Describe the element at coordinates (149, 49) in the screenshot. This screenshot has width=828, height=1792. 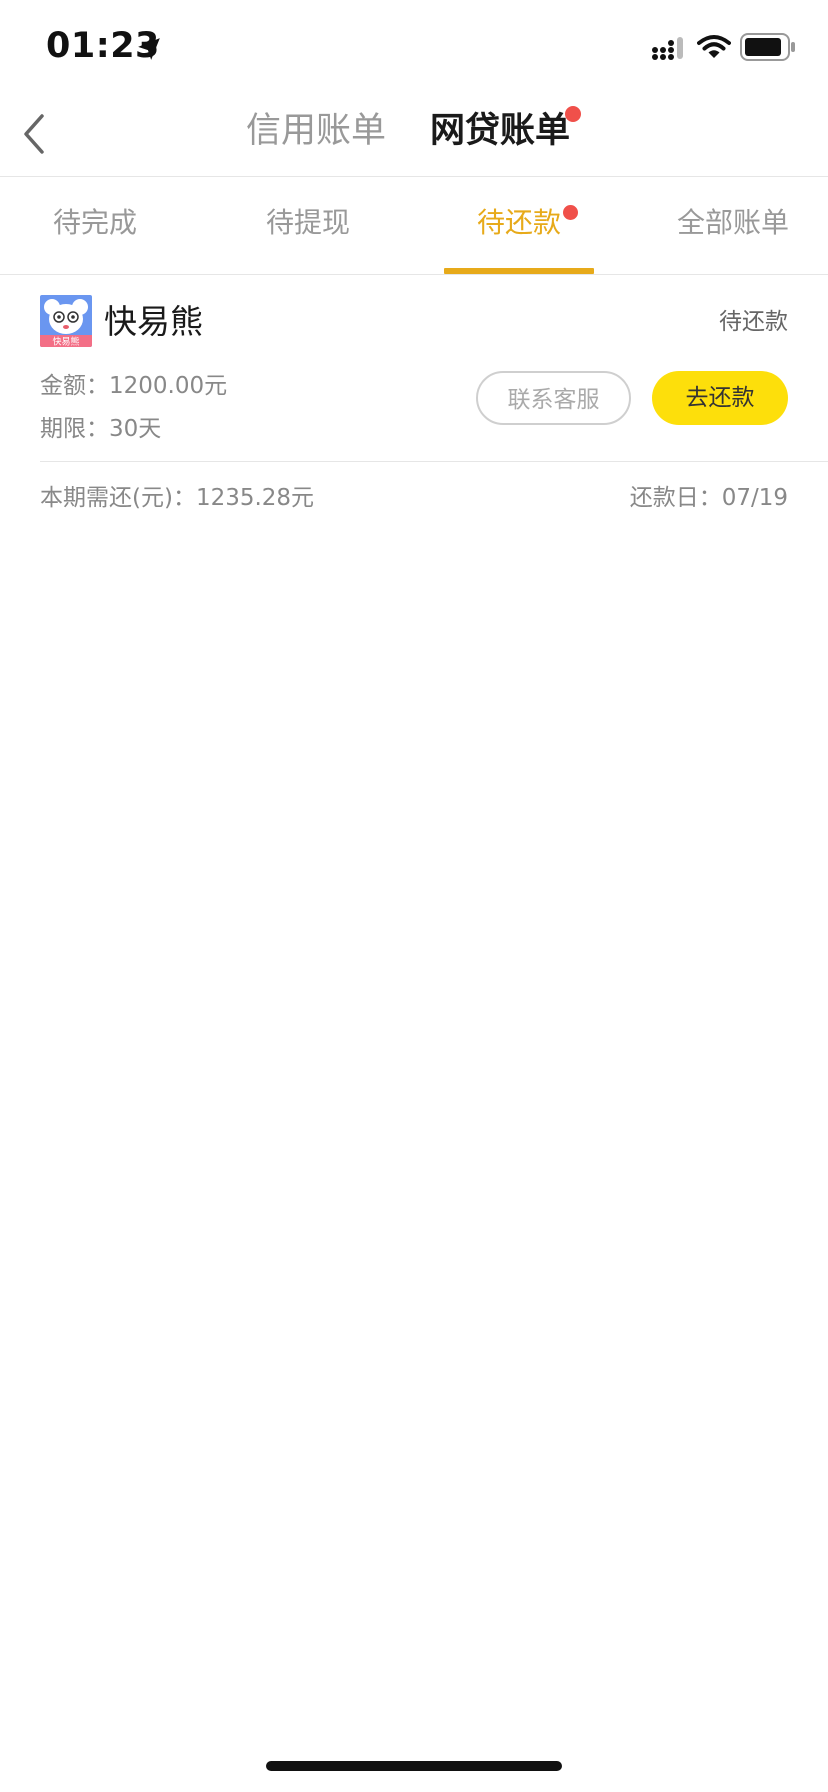
I see `location-arrow-icon` at that location.